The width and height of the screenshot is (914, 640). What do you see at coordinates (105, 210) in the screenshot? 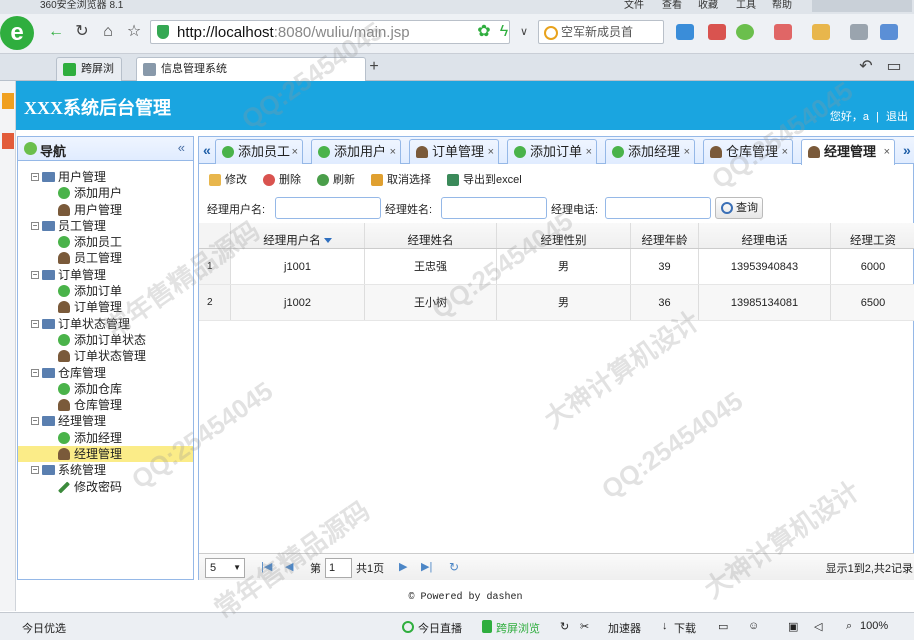
I see `tree-item-user-manage: 用户管理` at bounding box center [105, 210].